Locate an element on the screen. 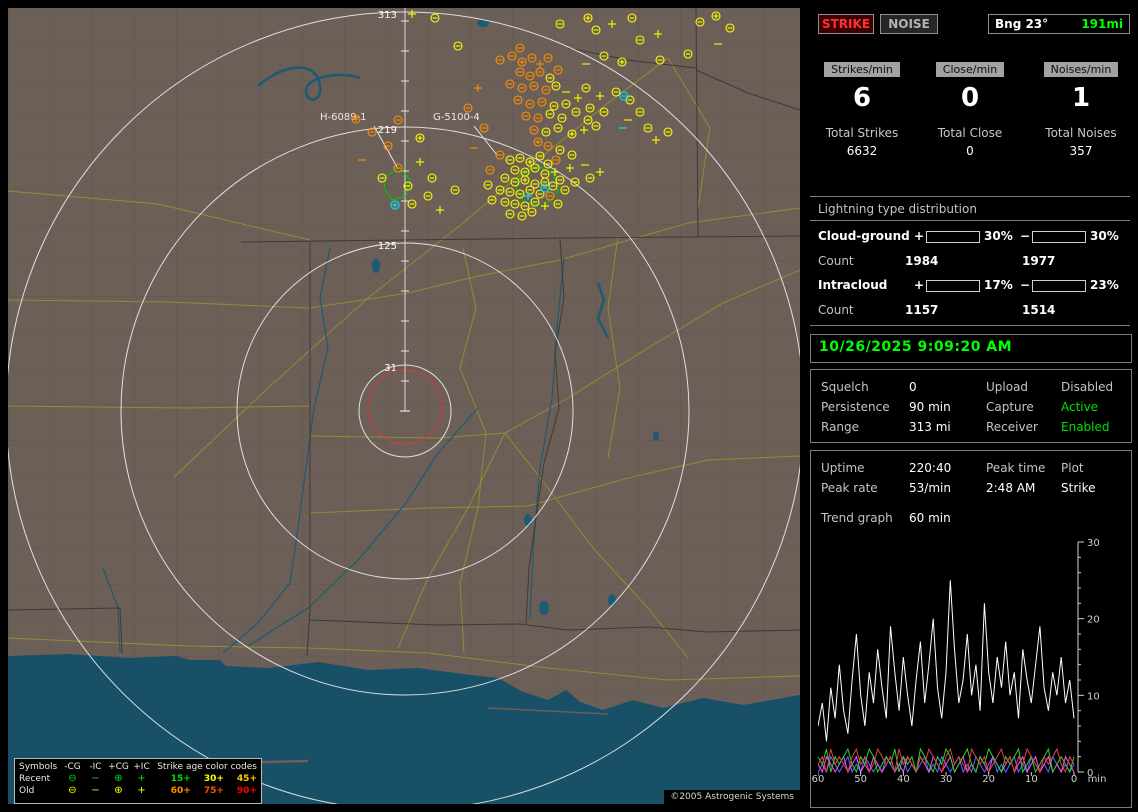  trend-x-tick-label: 40 is located at coordinates (903, 779).